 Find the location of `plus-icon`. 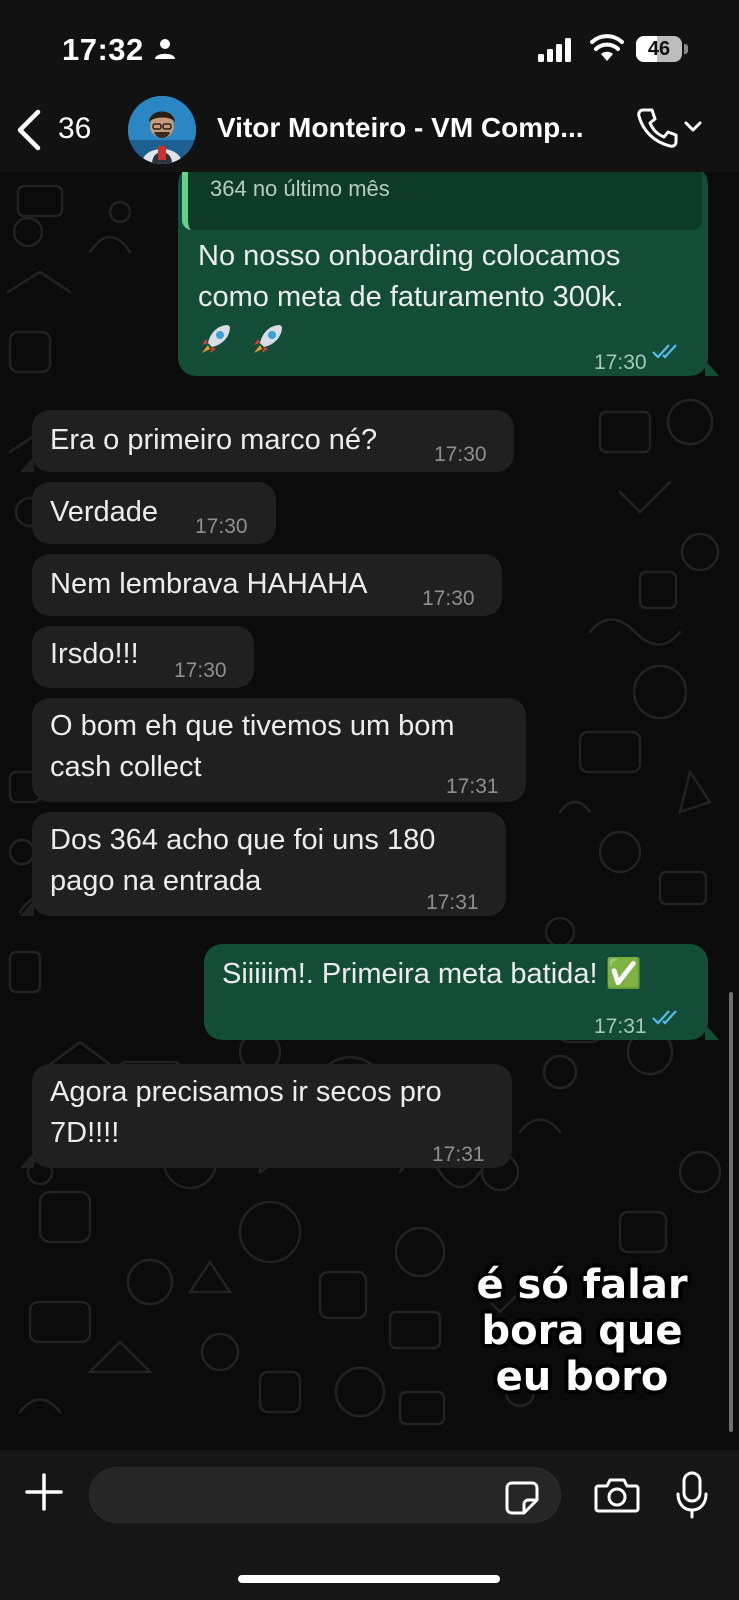

plus-icon is located at coordinates (44, 1492).